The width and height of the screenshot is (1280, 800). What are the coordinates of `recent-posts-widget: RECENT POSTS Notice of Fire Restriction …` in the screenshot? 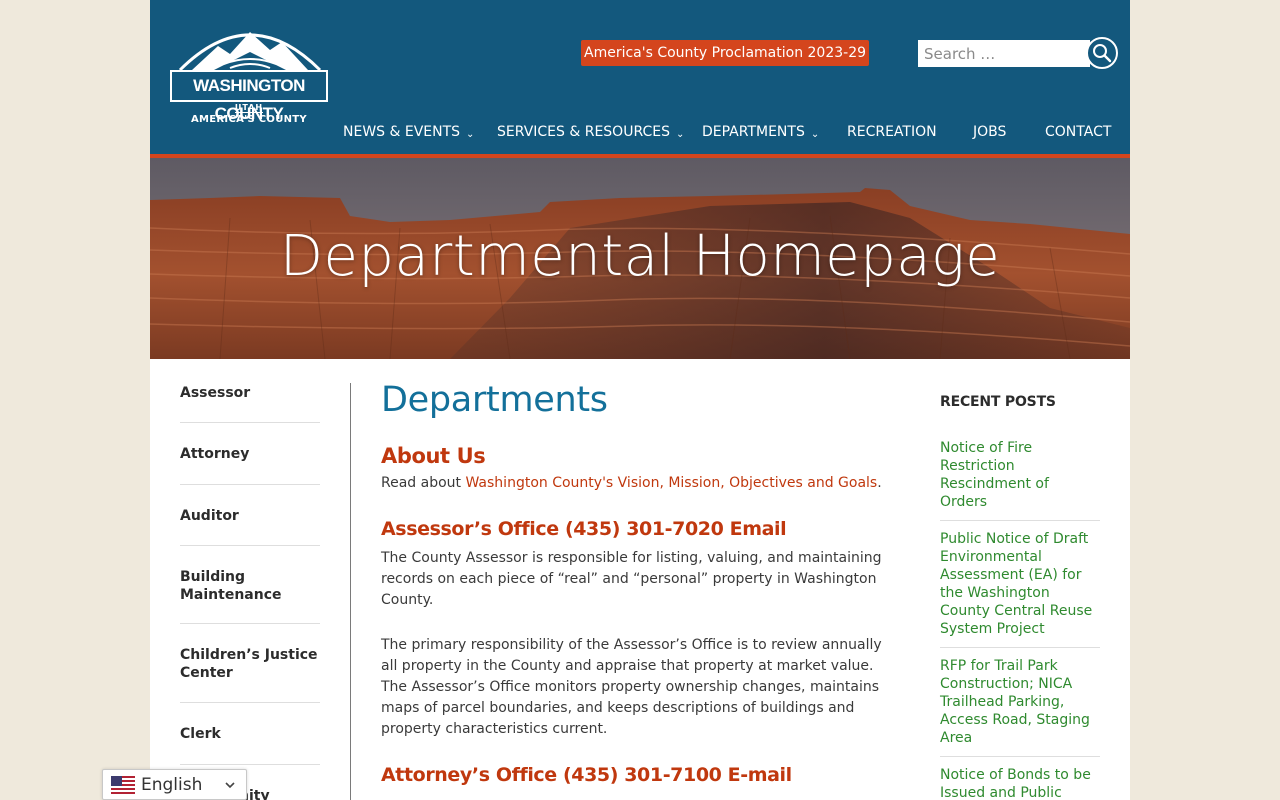 It's located at (1020, 596).